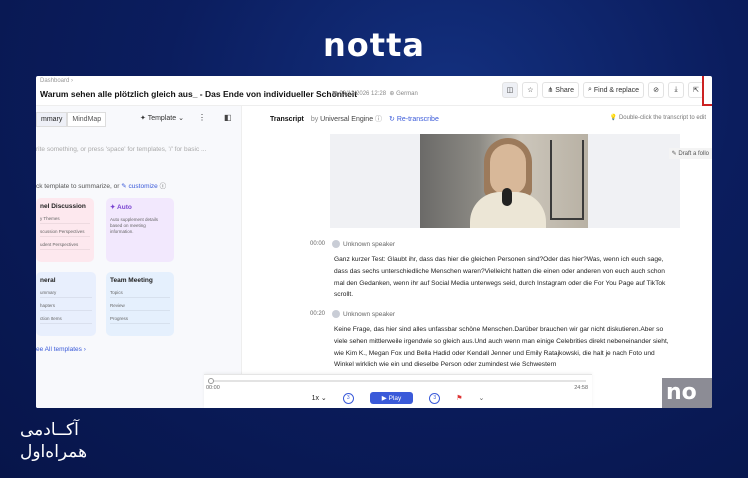 The width and height of the screenshot is (748, 478). I want to click on progress-track, so click(397, 381).